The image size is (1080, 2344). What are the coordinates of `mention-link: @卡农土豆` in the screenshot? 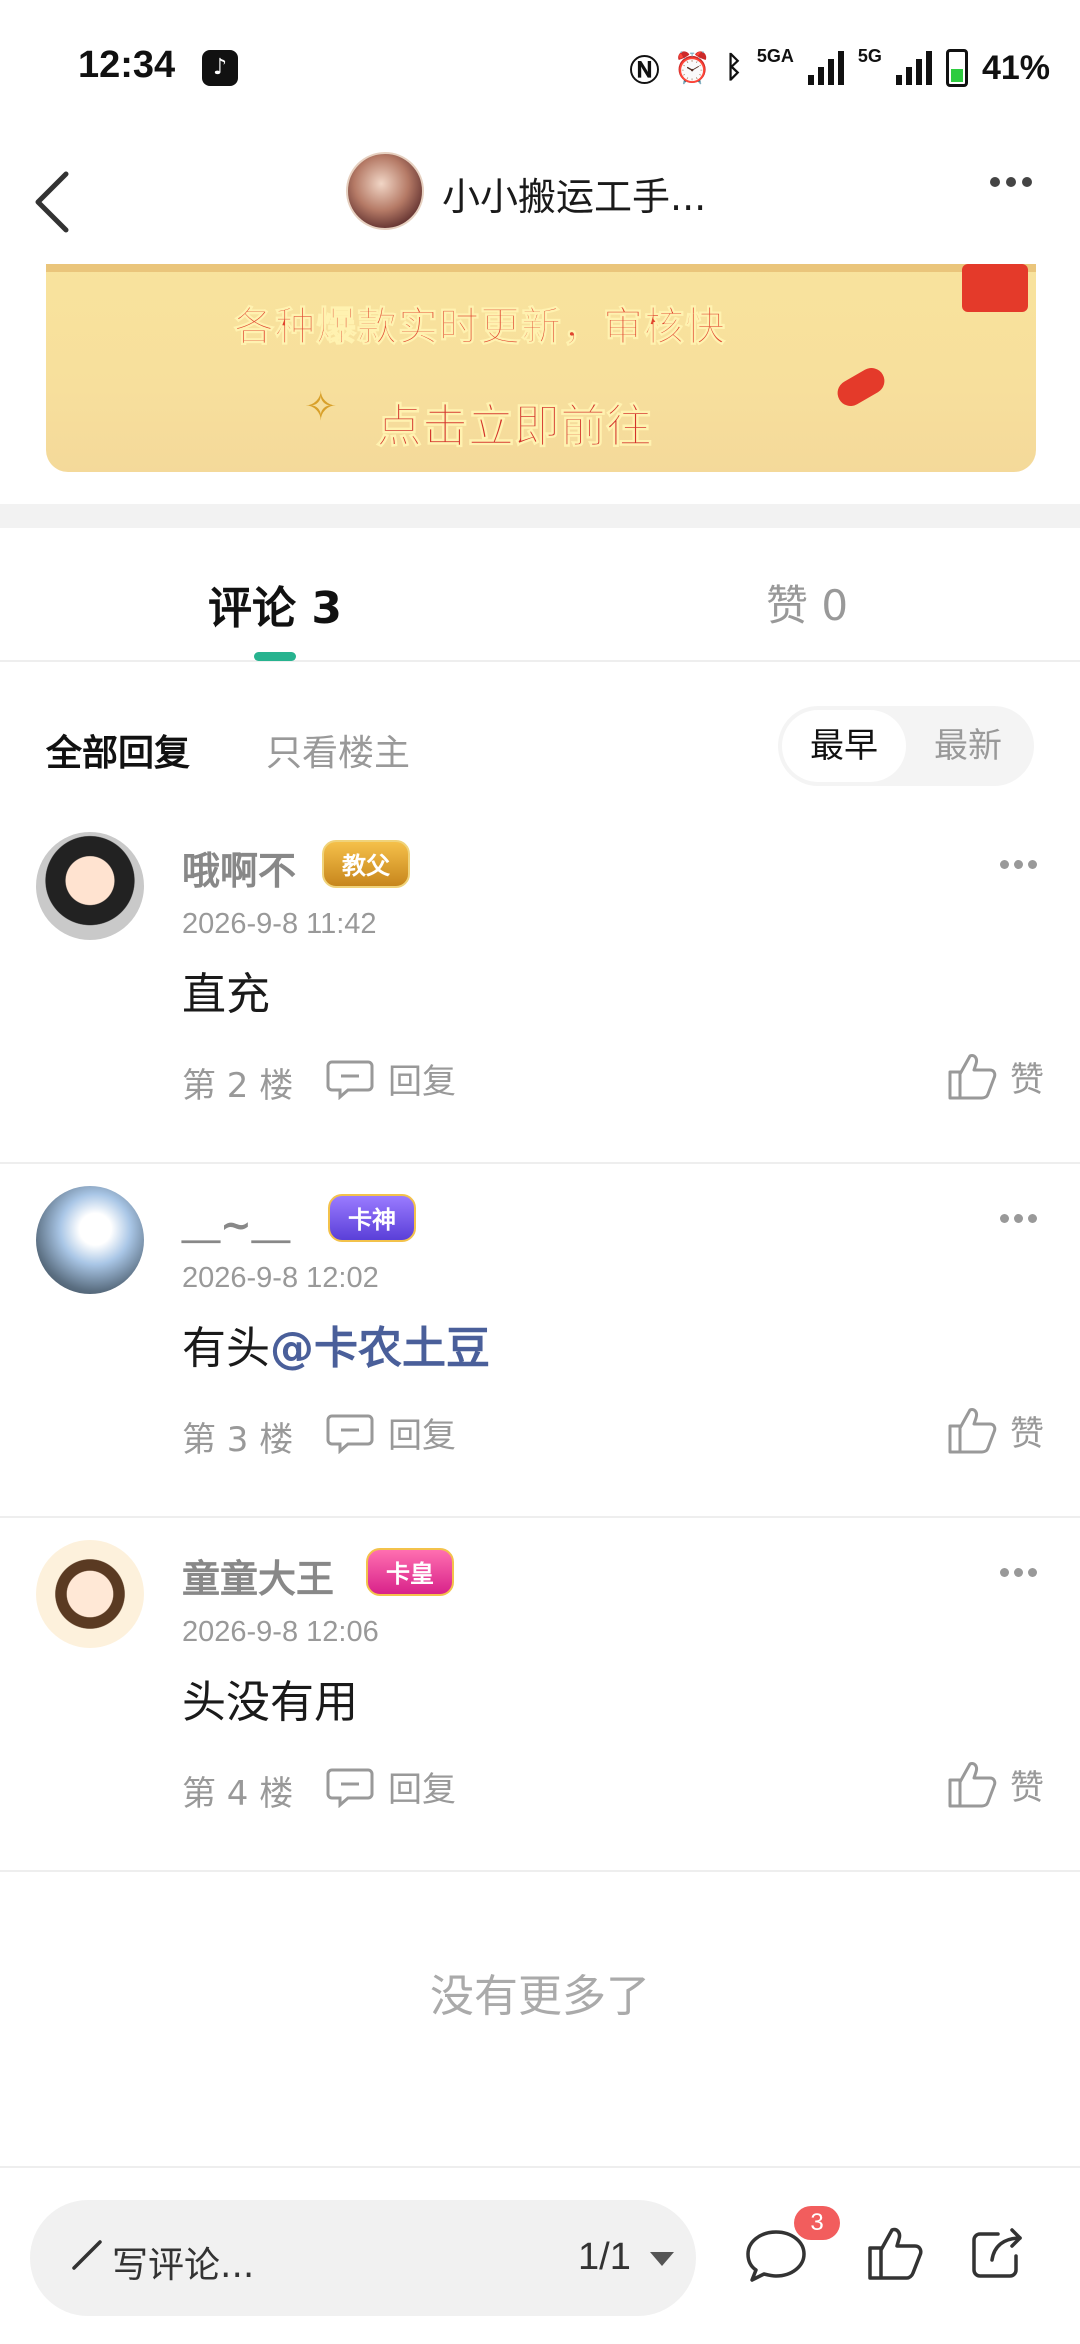 It's located at (380, 1348).